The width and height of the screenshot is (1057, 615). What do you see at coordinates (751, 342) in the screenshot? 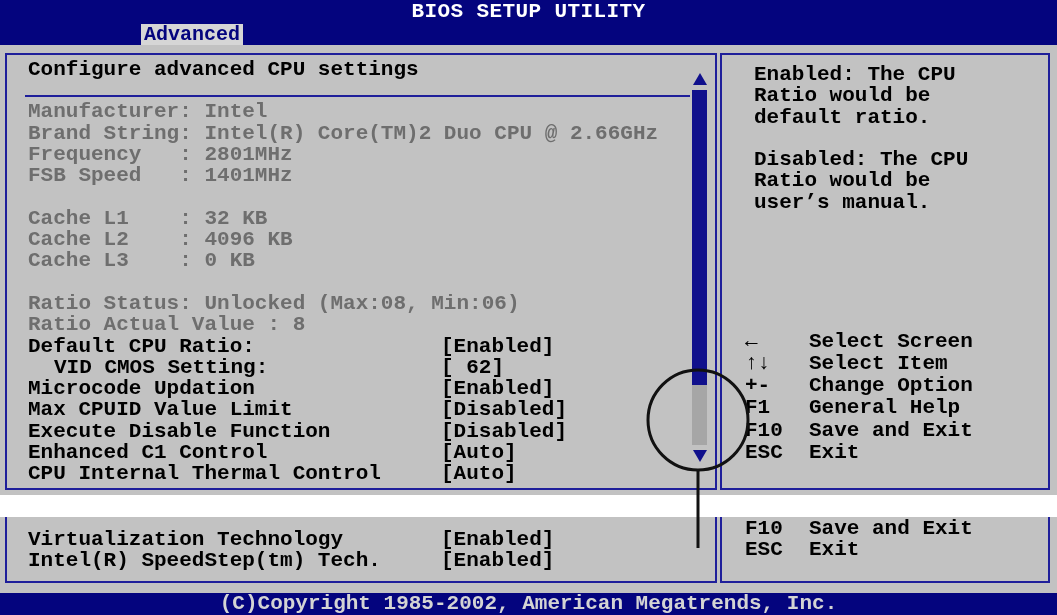
I see `key-label: ←` at bounding box center [751, 342].